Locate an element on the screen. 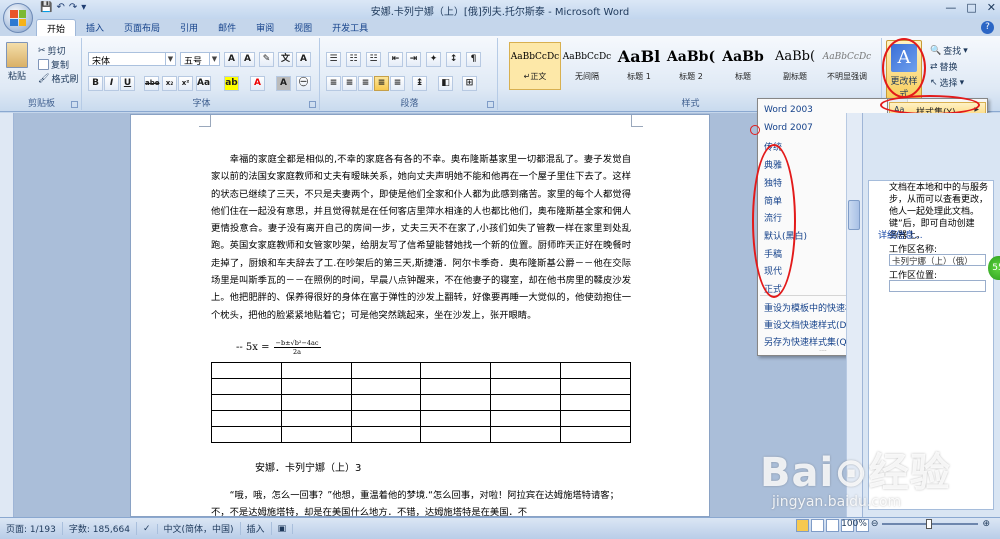  align-center-icon: ≡ is located at coordinates (349, 83).